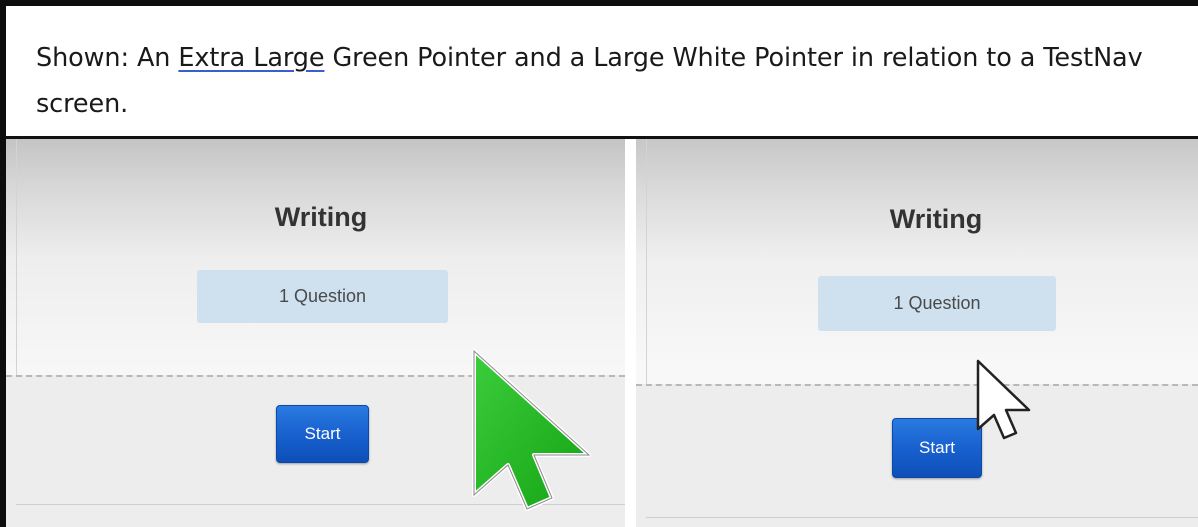 The height and width of the screenshot is (527, 1198). Describe the element at coordinates (251, 58) in the screenshot. I see `caption-underlined-term: Extra Large` at that location.